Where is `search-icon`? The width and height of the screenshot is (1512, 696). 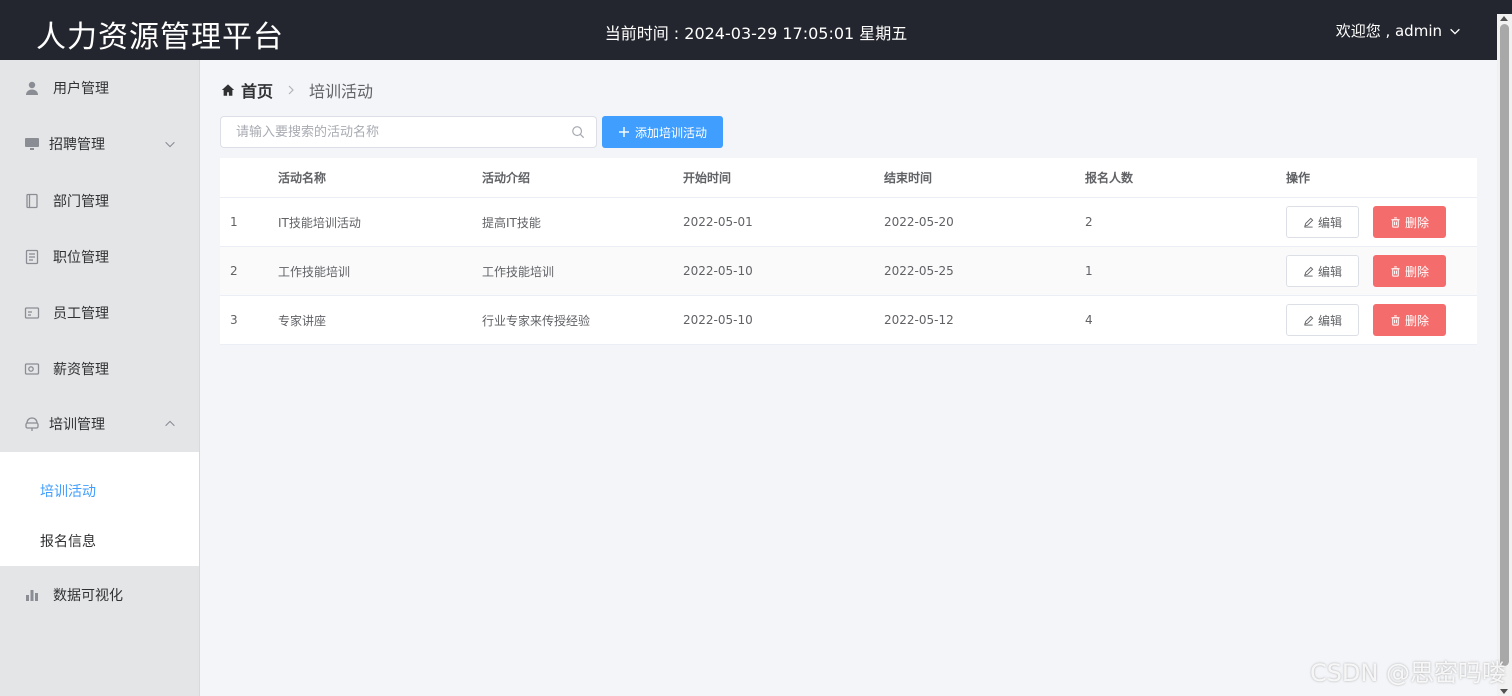 search-icon is located at coordinates (578, 132).